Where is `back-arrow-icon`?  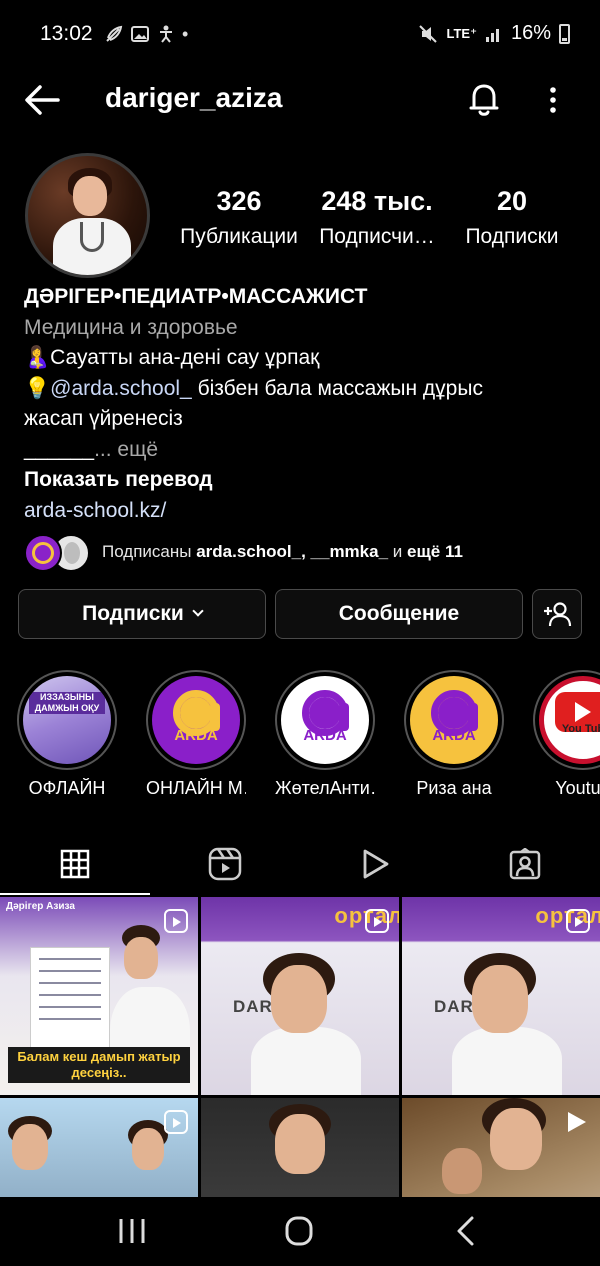
back-arrow-icon is located at coordinates (42, 100).